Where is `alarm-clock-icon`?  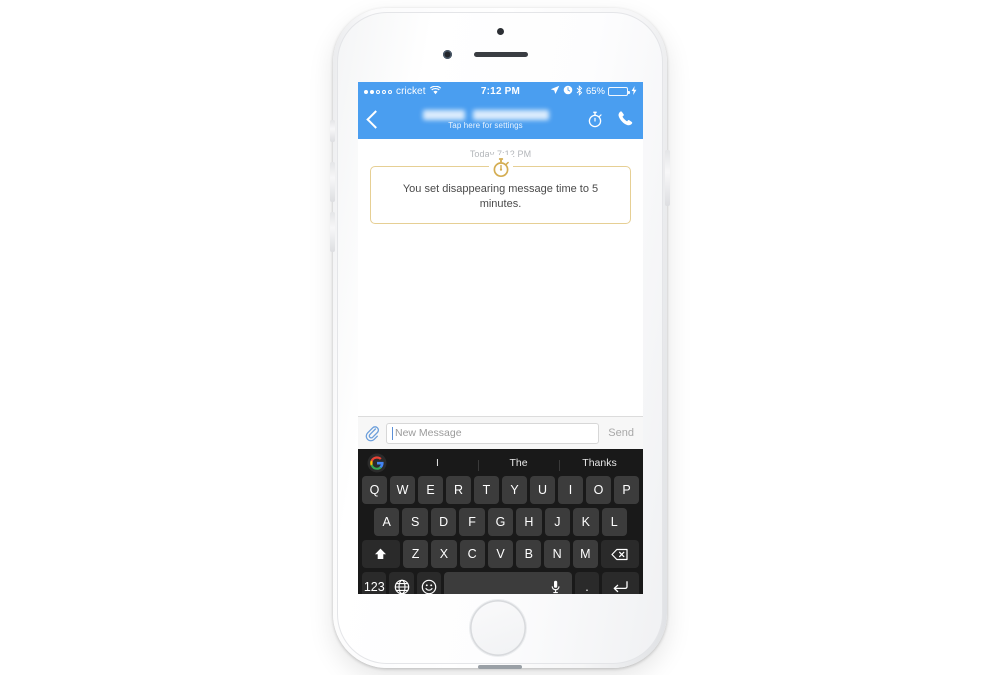
alarm-clock-icon is located at coordinates (568, 91).